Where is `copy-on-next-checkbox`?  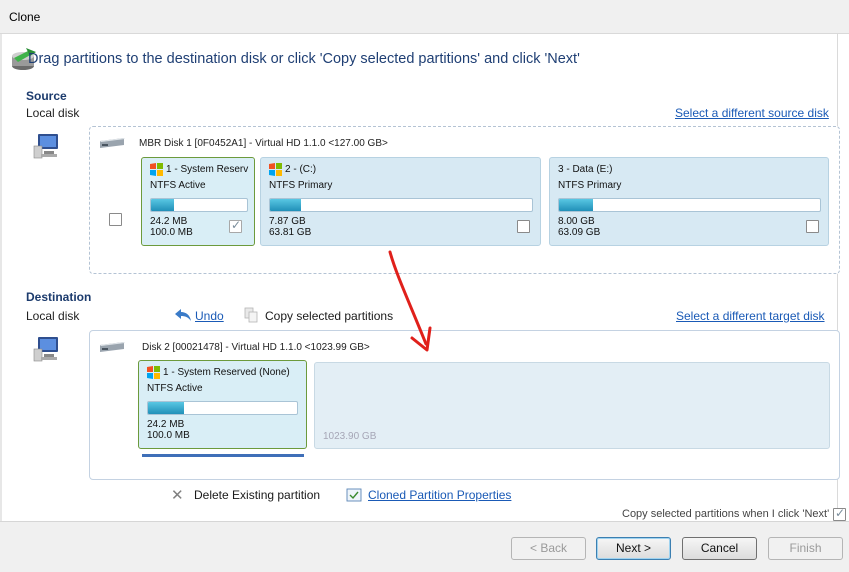
copy-on-next-checkbox is located at coordinates (839, 513).